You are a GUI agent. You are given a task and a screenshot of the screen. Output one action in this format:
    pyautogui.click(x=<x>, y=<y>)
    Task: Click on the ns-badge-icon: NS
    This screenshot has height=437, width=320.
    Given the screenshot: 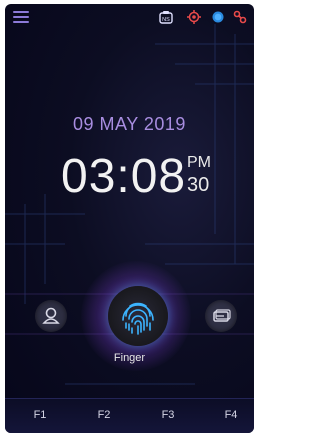 What is the action you would take?
    pyautogui.click(x=166, y=17)
    